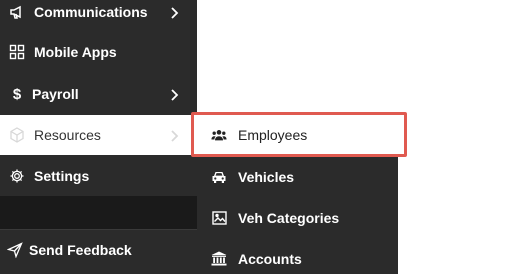 Image resolution: width=508 pixels, height=274 pixels. Describe the element at coordinates (98, 94) in the screenshot. I see `sidebar-item-payroll: $ Payroll` at that location.